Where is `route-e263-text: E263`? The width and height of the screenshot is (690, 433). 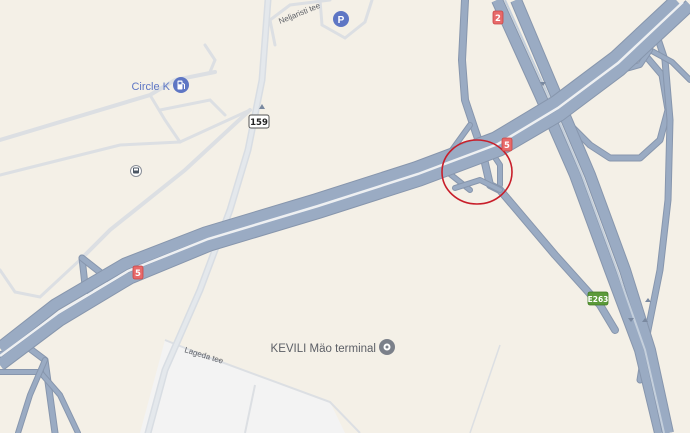 route-e263-text: E263 is located at coordinates (598, 299).